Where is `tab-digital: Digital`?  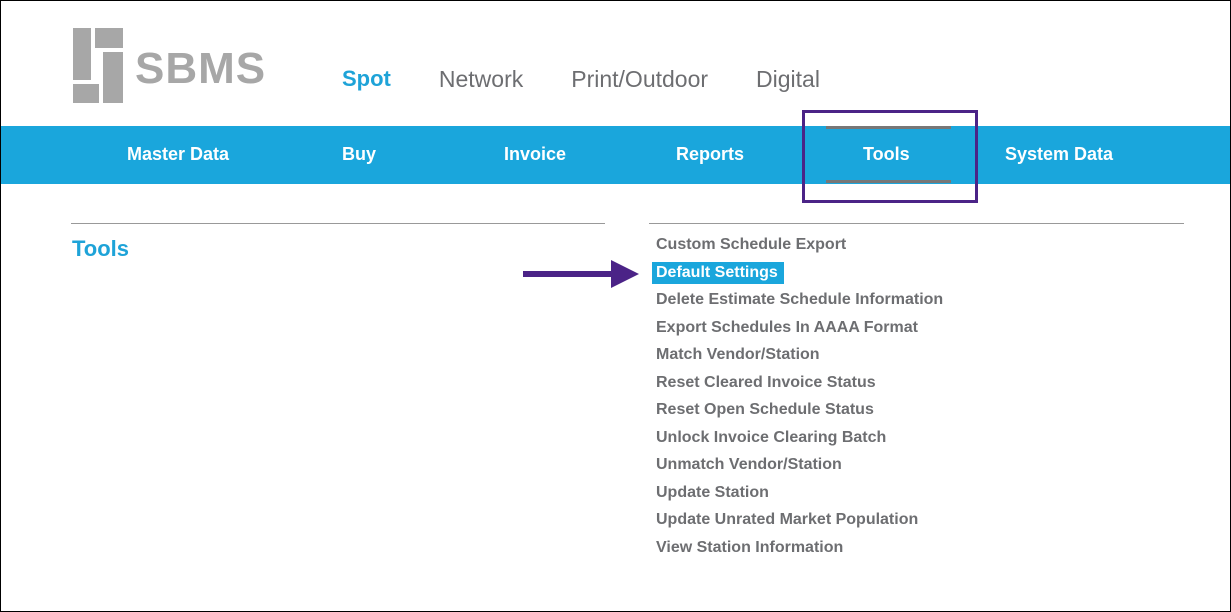
tab-digital: Digital is located at coordinates (788, 79).